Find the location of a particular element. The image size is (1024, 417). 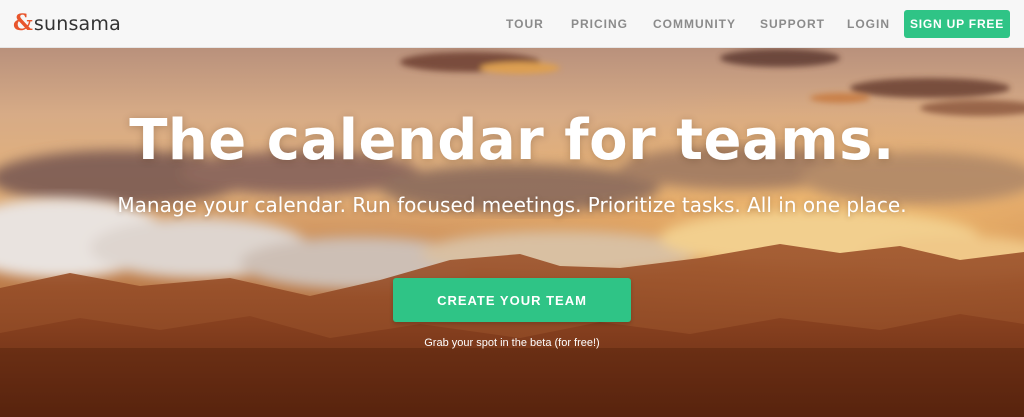

beta-note: Grab your spot in the beta (for free!) is located at coordinates (512, 343).